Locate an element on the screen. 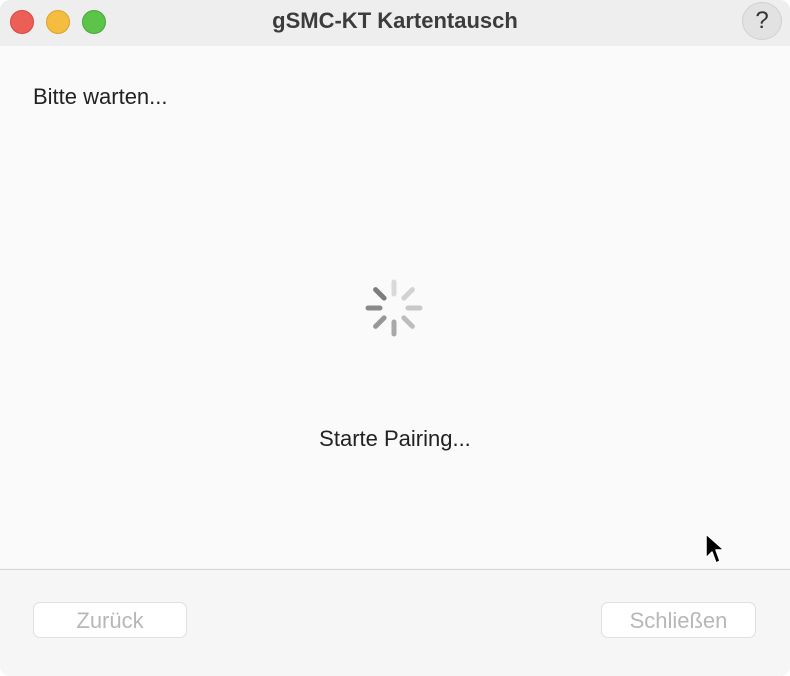 This screenshot has width=790, height=676. help-button: ? is located at coordinates (762, 21).